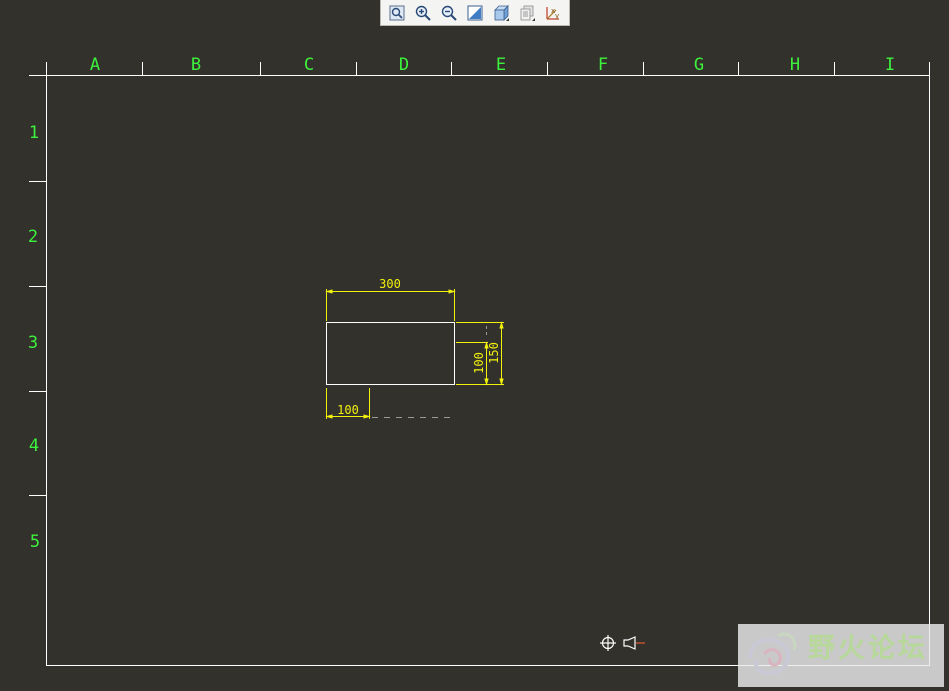 This screenshot has width=949, height=691. Describe the element at coordinates (501, 13) in the screenshot. I see `shading-icon` at that location.